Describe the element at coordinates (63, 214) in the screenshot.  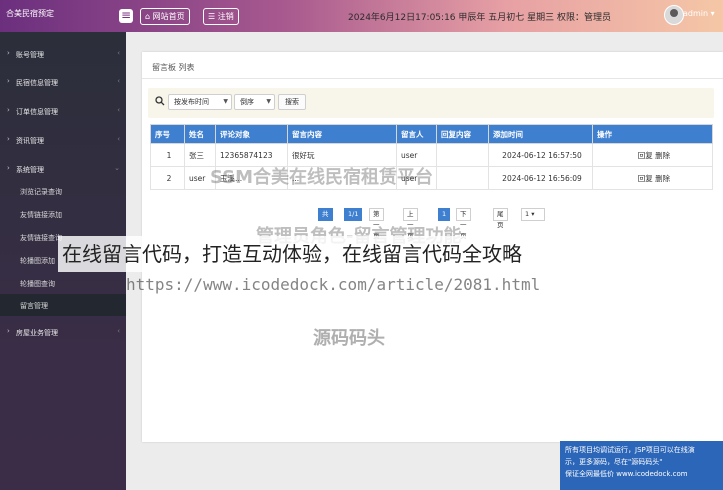
I see `sidebar-sub-link-add: 友情链接添加` at that location.